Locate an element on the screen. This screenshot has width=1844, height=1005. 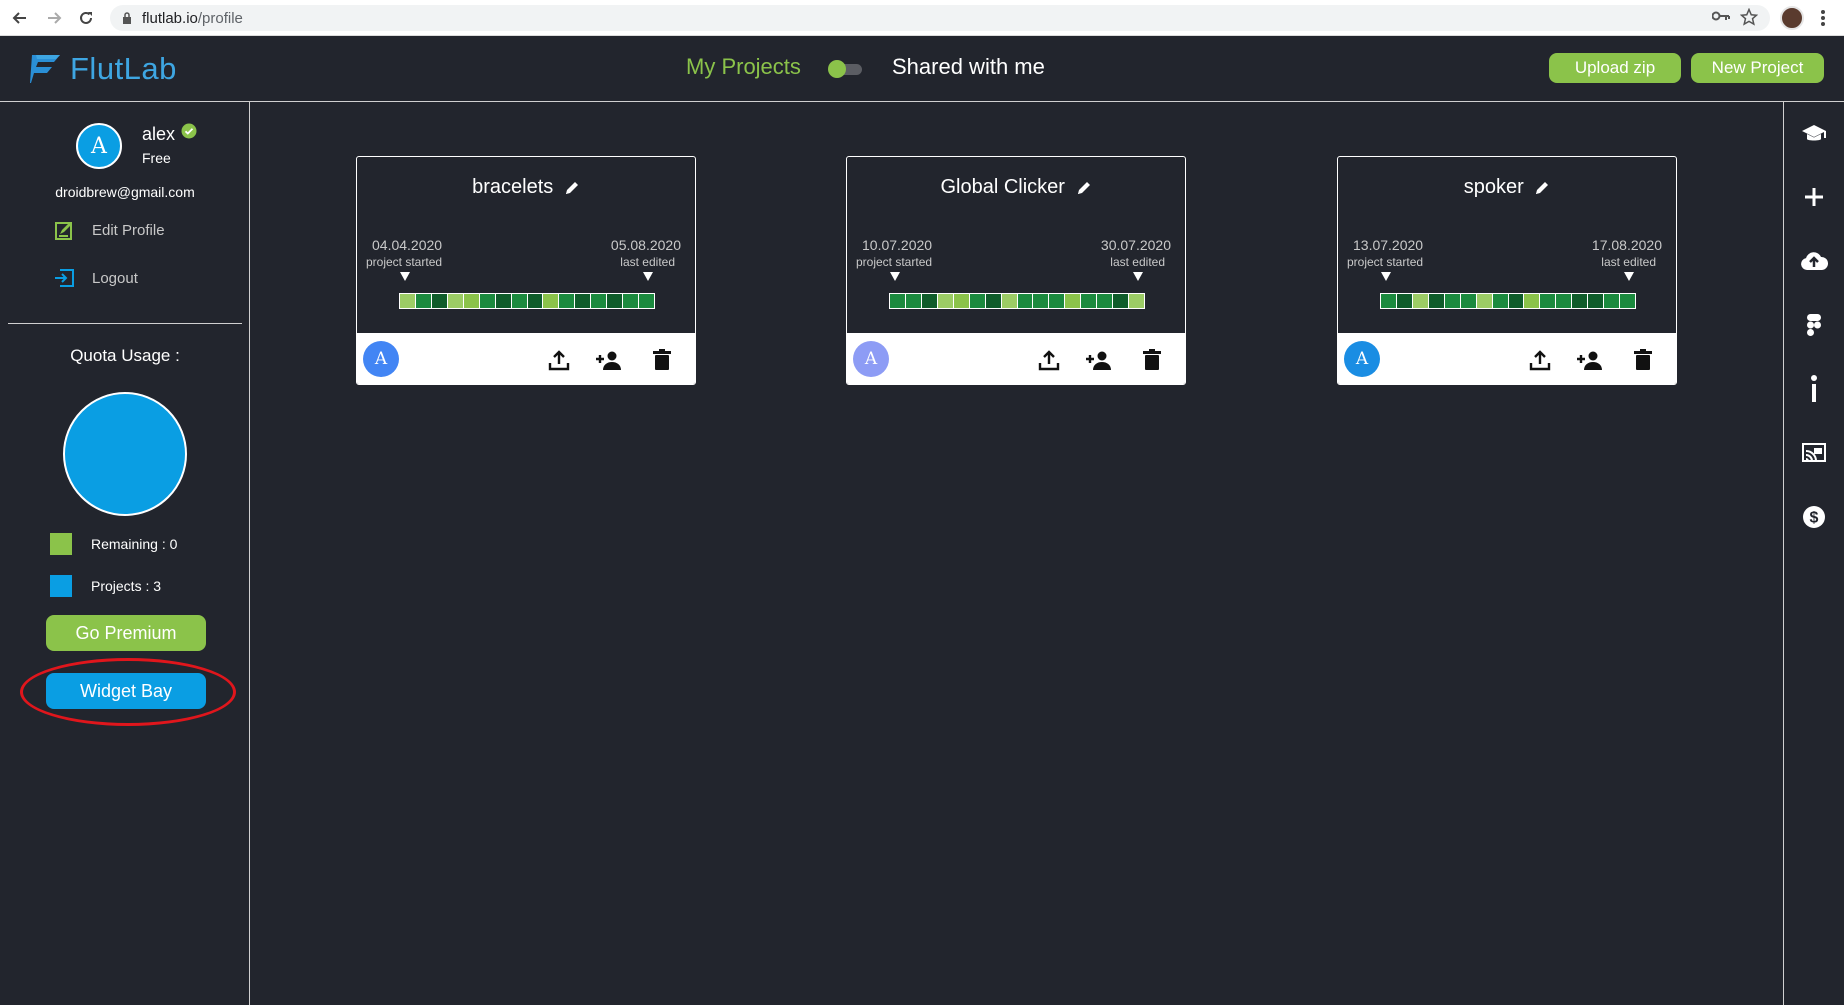
edited-date: 05.08.2020 is located at coordinates (645, 245).